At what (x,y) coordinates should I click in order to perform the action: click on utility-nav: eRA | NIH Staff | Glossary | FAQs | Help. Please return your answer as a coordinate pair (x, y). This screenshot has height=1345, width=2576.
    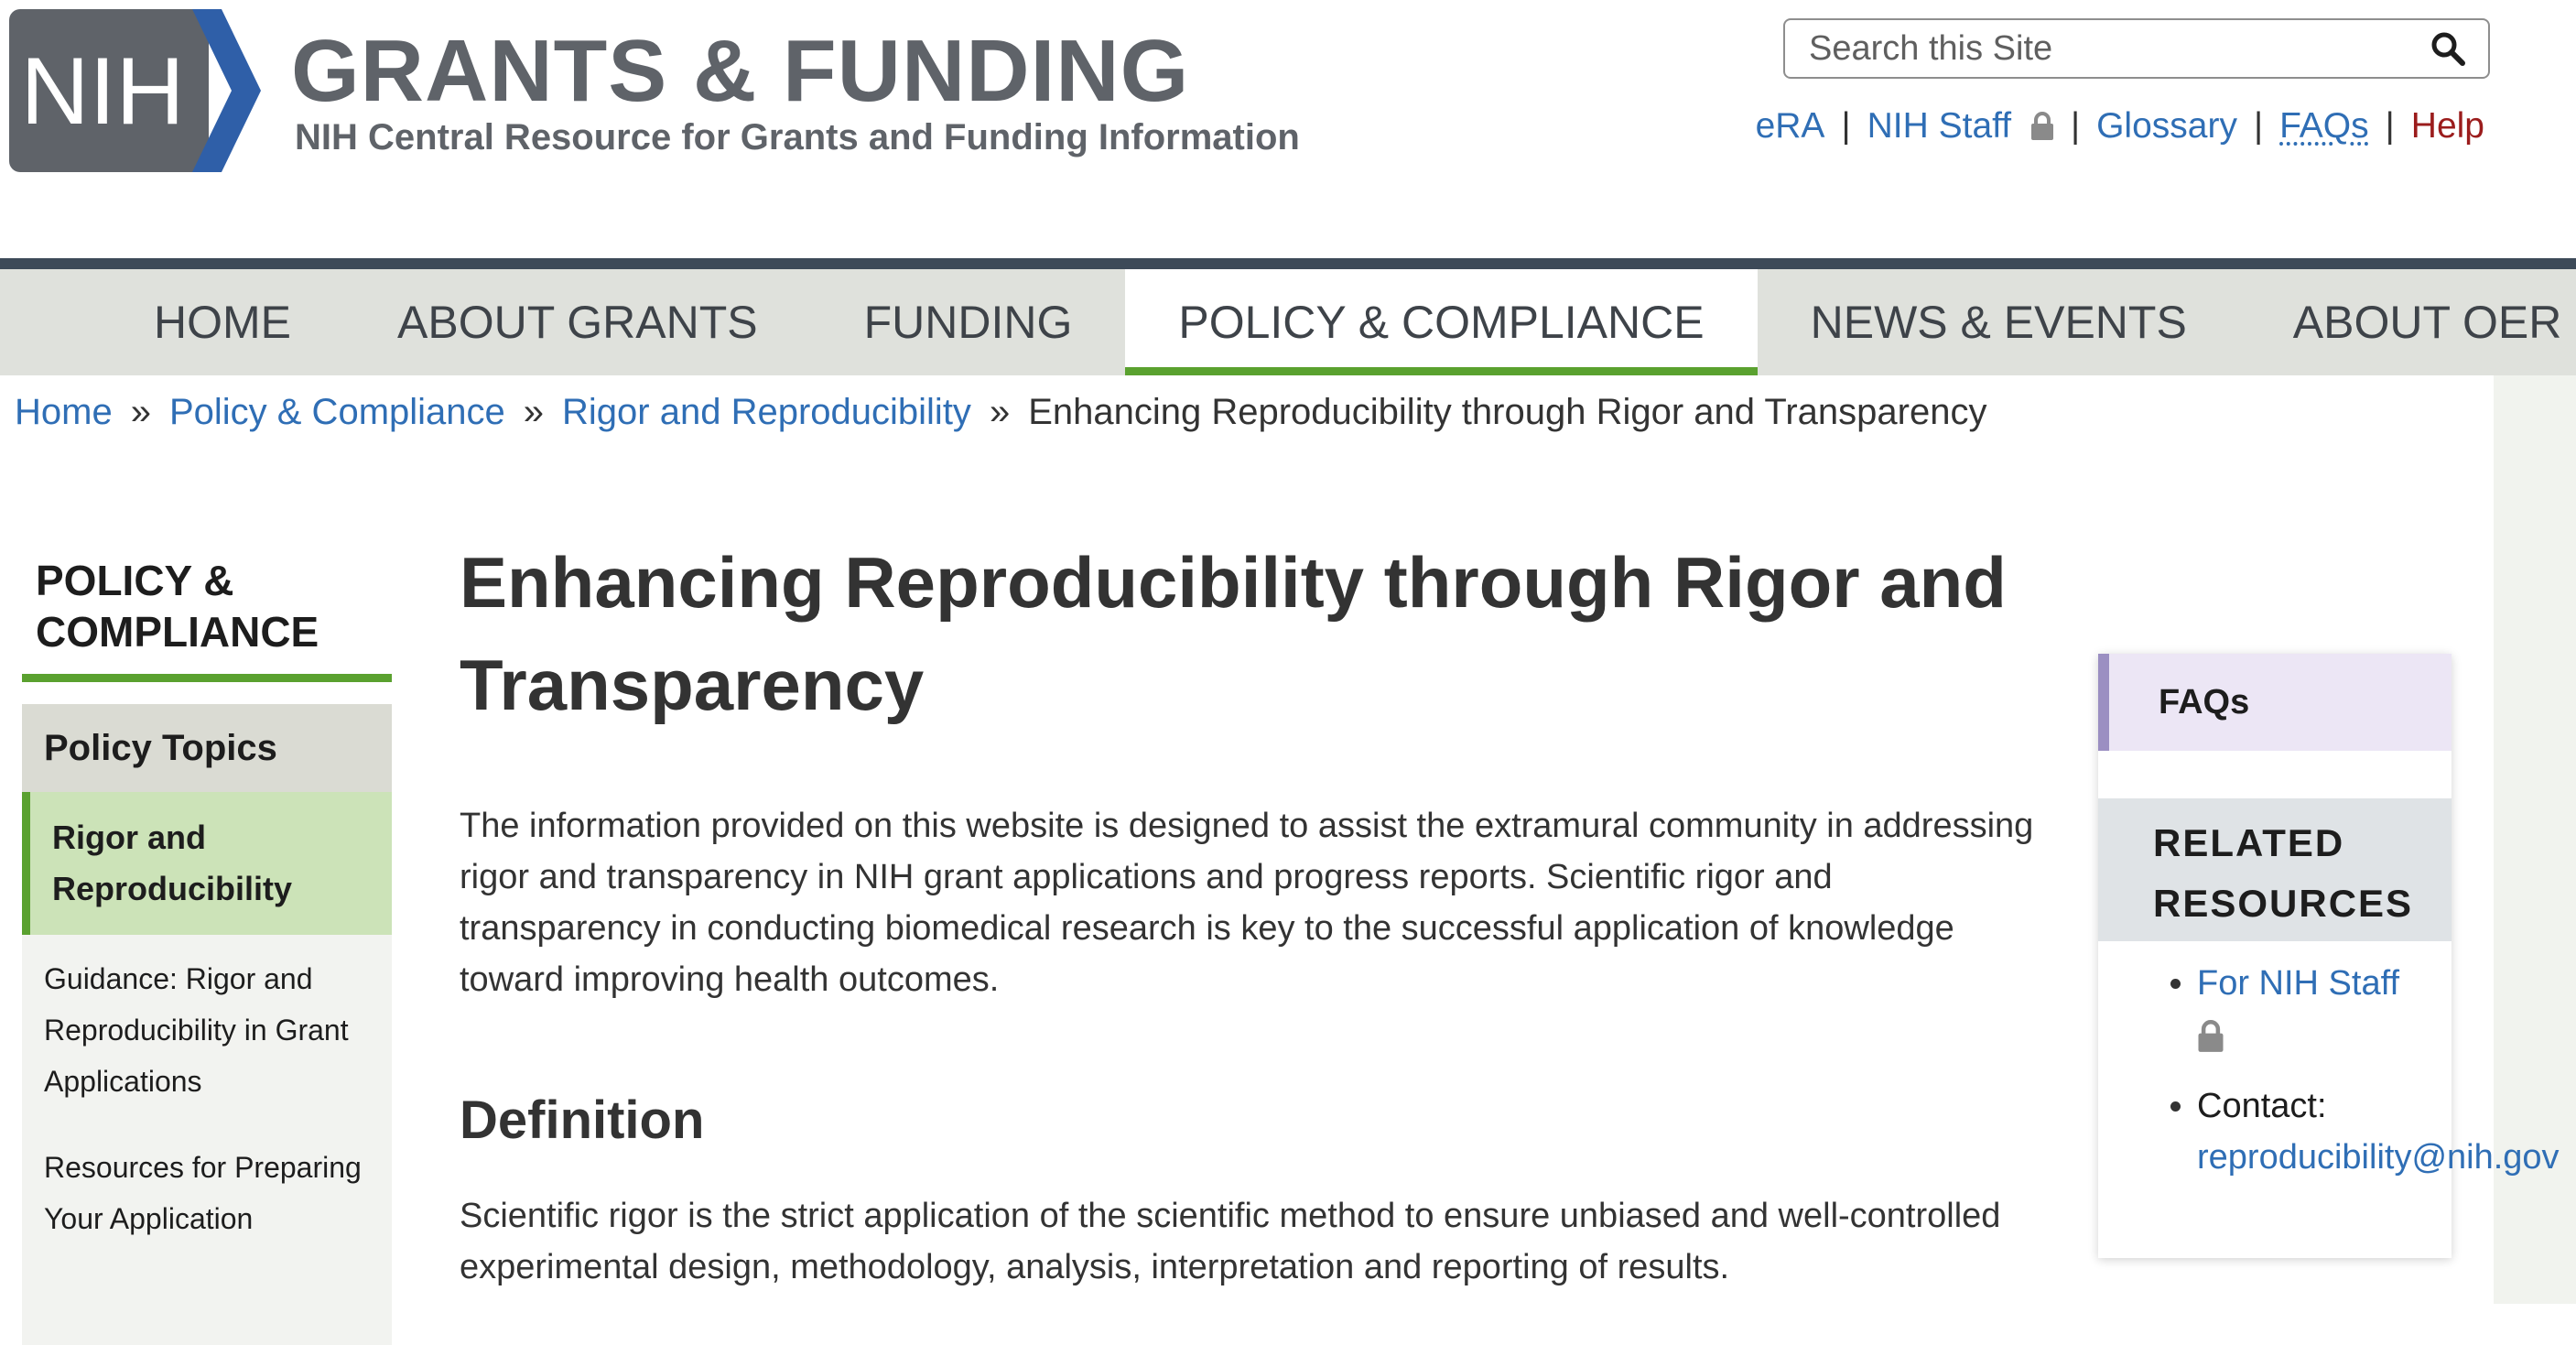
    Looking at the image, I should click on (2120, 126).